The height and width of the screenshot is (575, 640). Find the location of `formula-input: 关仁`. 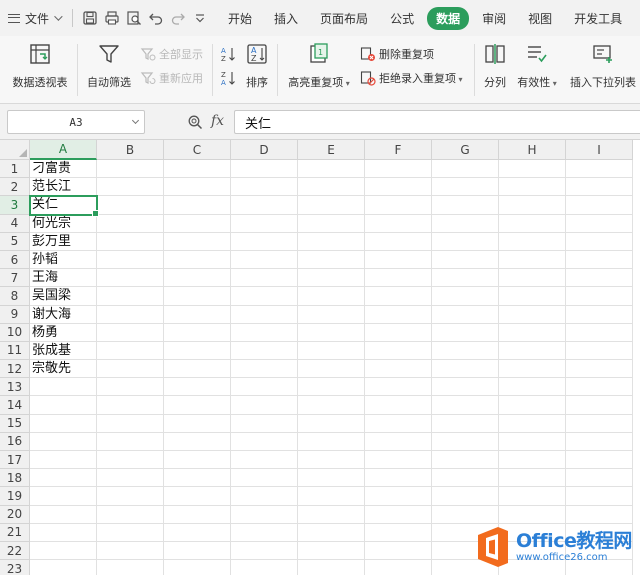

formula-input: 关仁 is located at coordinates (437, 122).